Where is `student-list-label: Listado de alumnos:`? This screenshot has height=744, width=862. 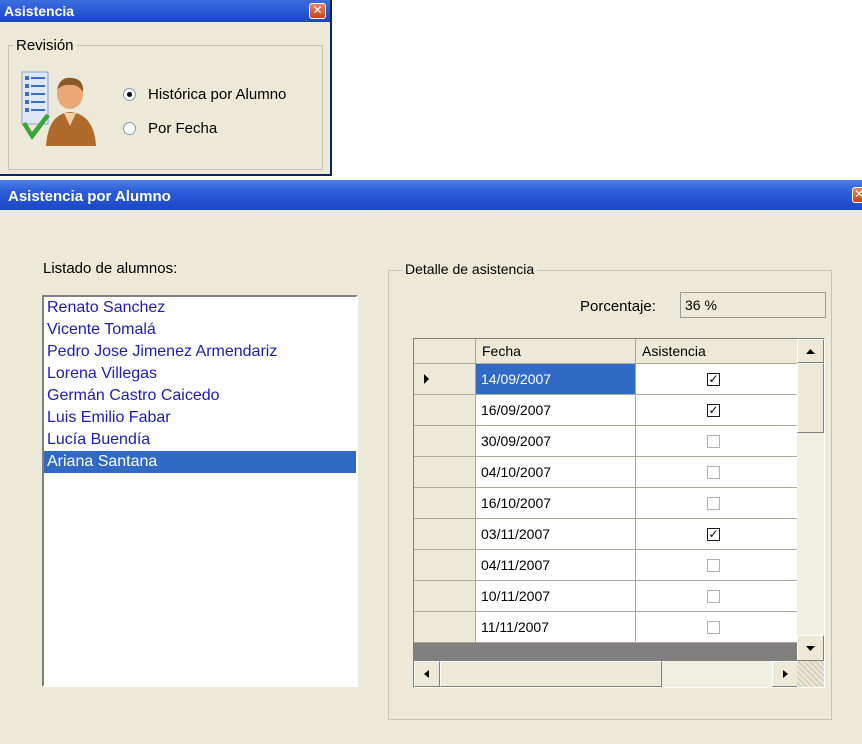
student-list-label: Listado de alumnos: is located at coordinates (110, 268).